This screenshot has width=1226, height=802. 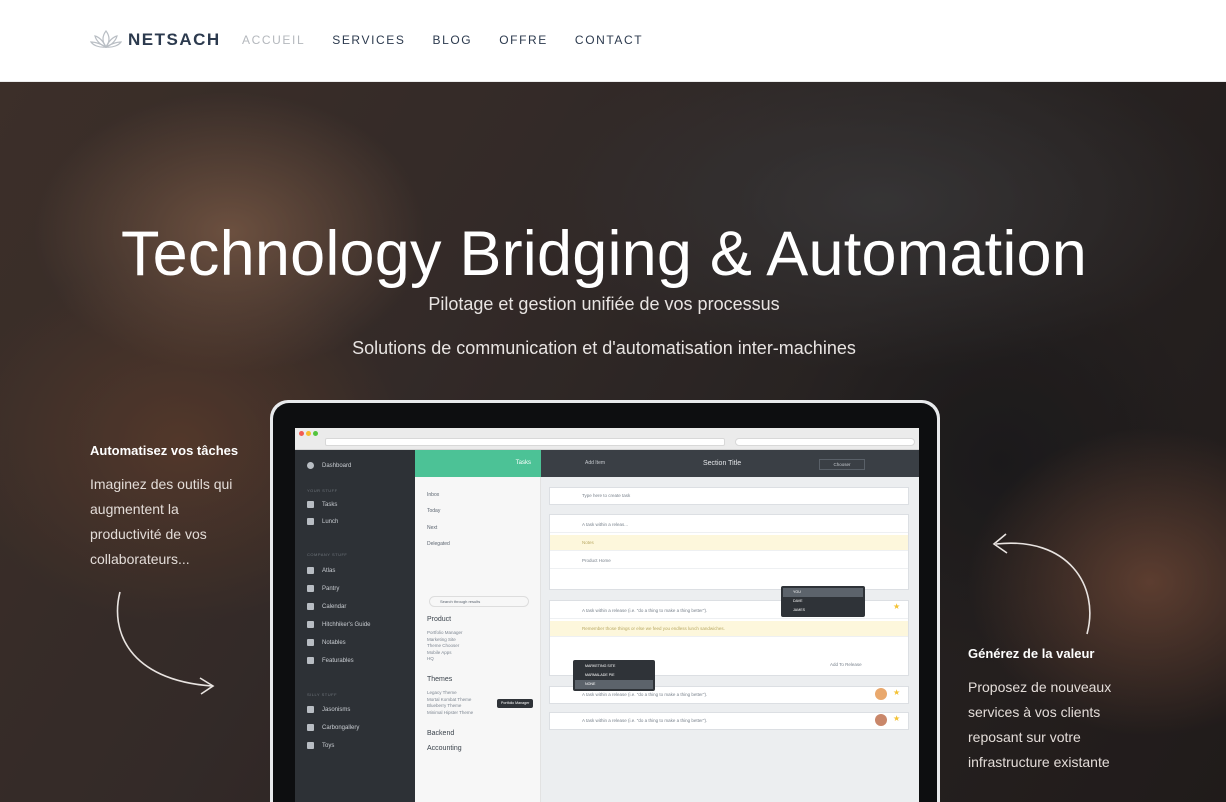 What do you see at coordinates (341, 727) in the screenshot?
I see `sidebar-label: Carbongallery` at bounding box center [341, 727].